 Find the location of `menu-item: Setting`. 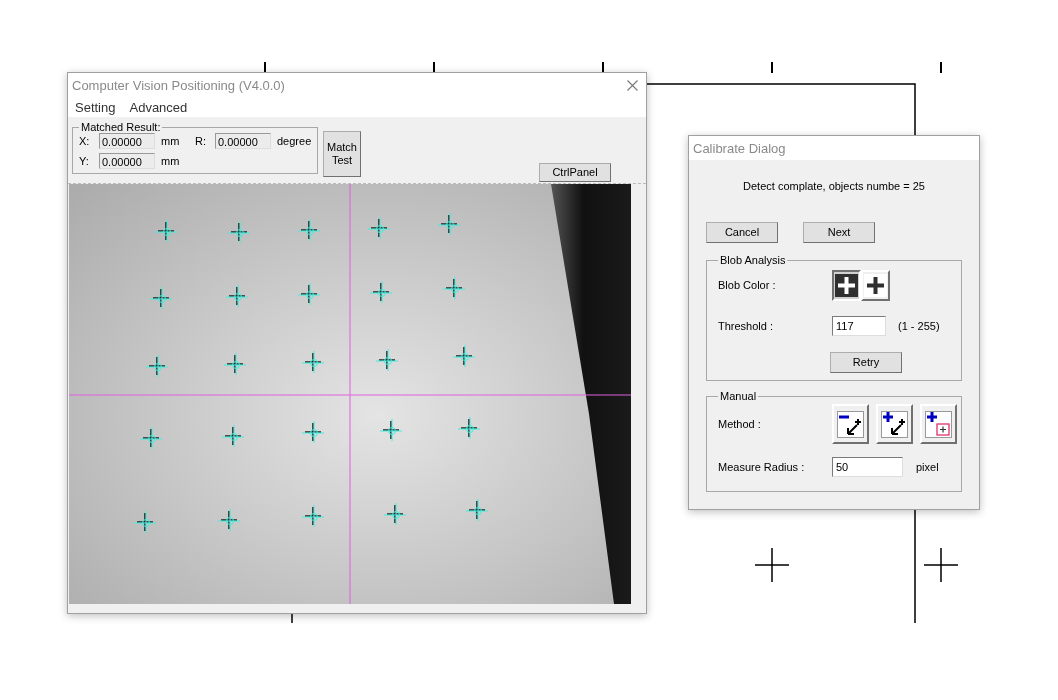

menu-item: Setting is located at coordinates (95, 107).